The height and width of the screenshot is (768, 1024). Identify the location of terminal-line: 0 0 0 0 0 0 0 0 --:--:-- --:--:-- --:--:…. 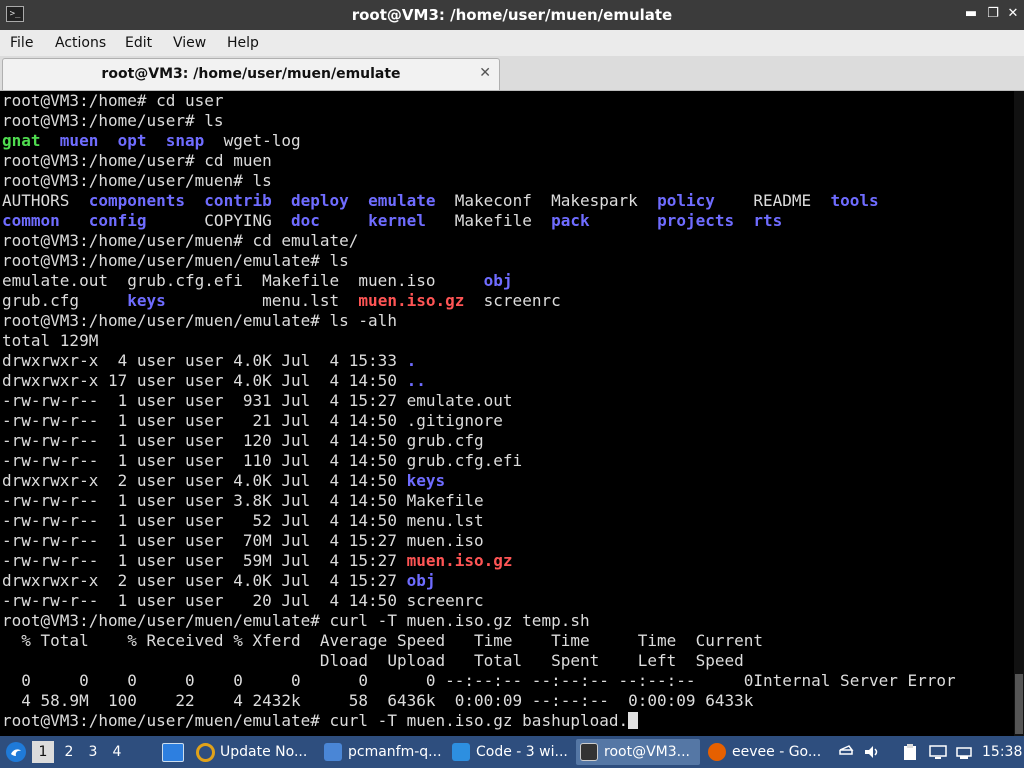
(507, 681).